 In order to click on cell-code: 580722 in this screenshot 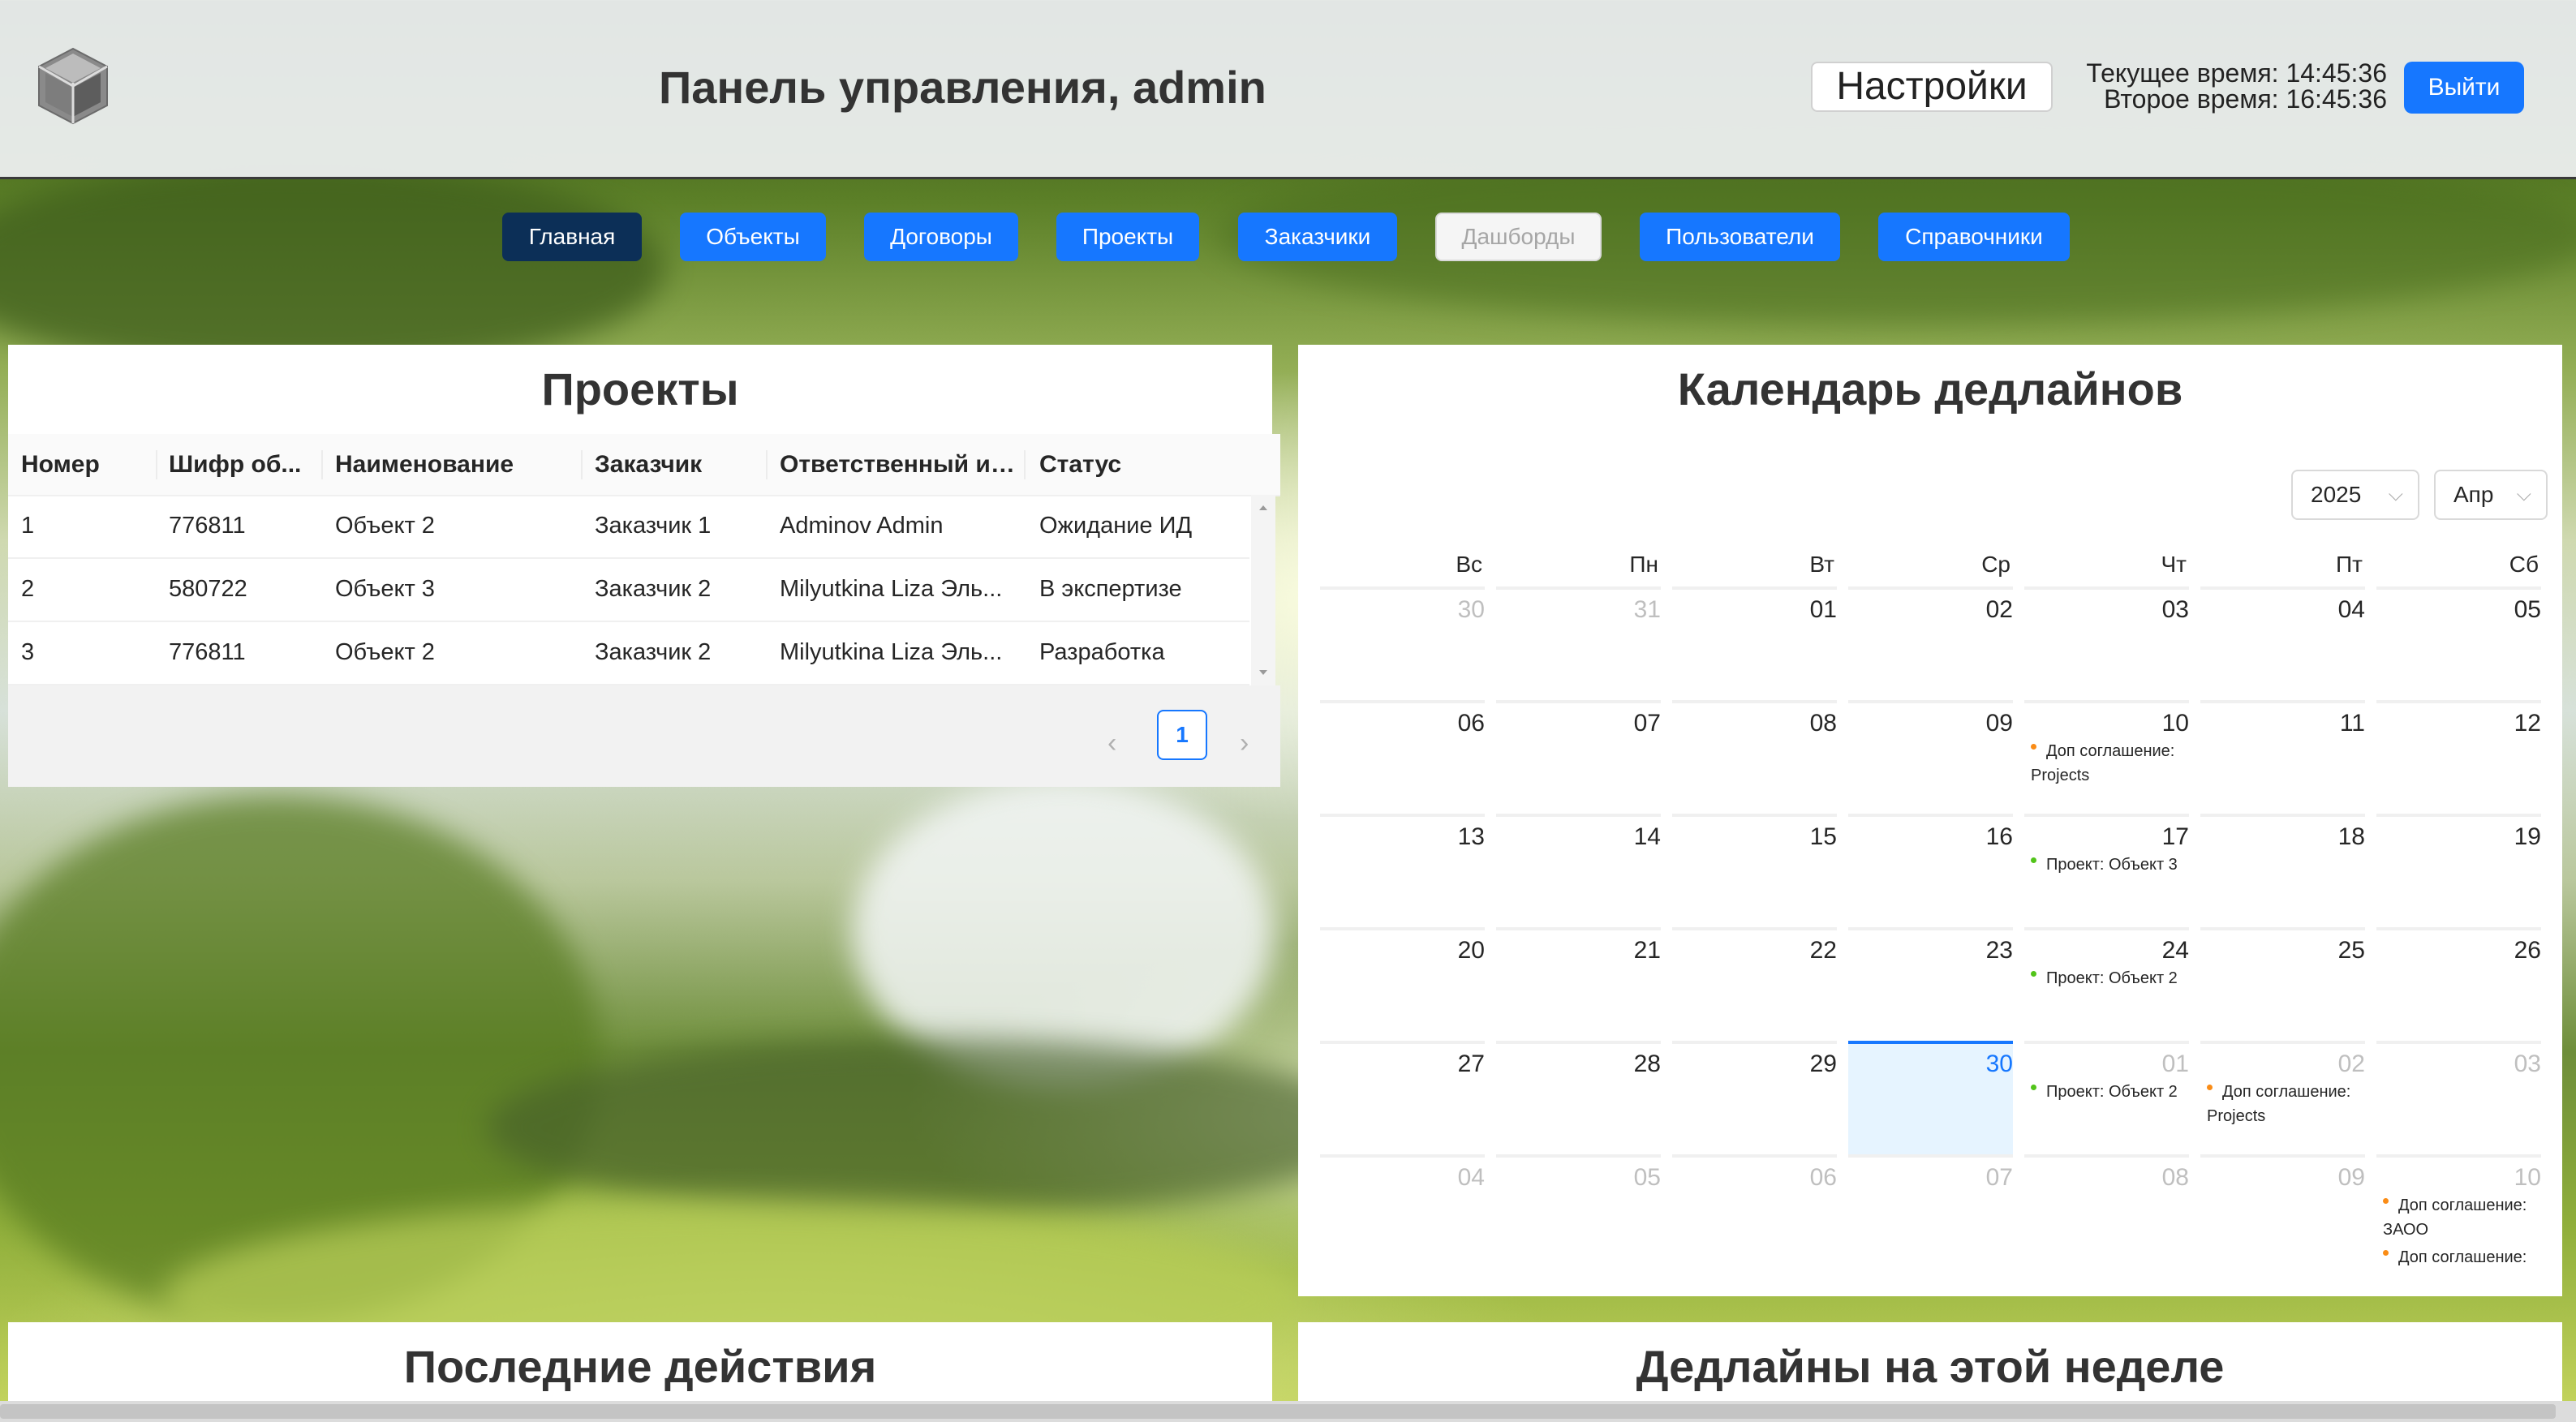, I will do `click(208, 589)`.